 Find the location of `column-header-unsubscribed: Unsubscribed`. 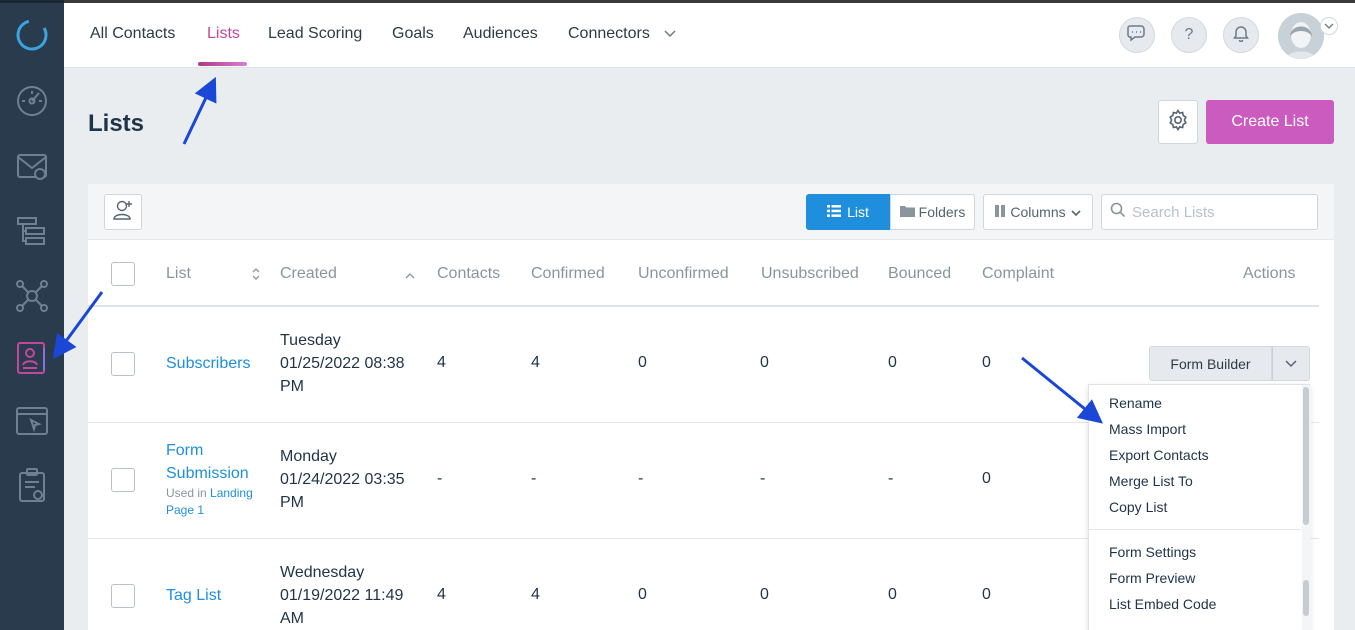

column-header-unsubscribed: Unsubscribed is located at coordinates (810, 274).